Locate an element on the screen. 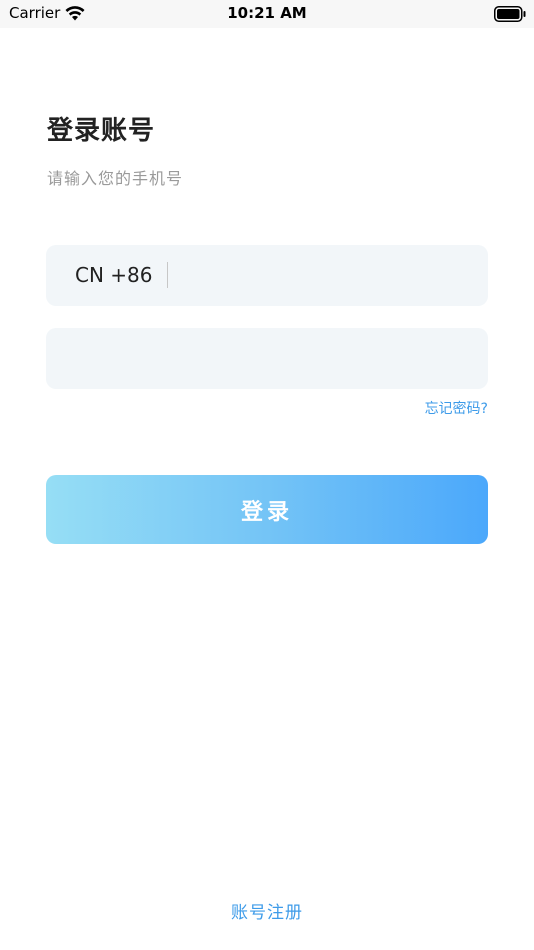  phone-field: CN +86 is located at coordinates (267, 276).